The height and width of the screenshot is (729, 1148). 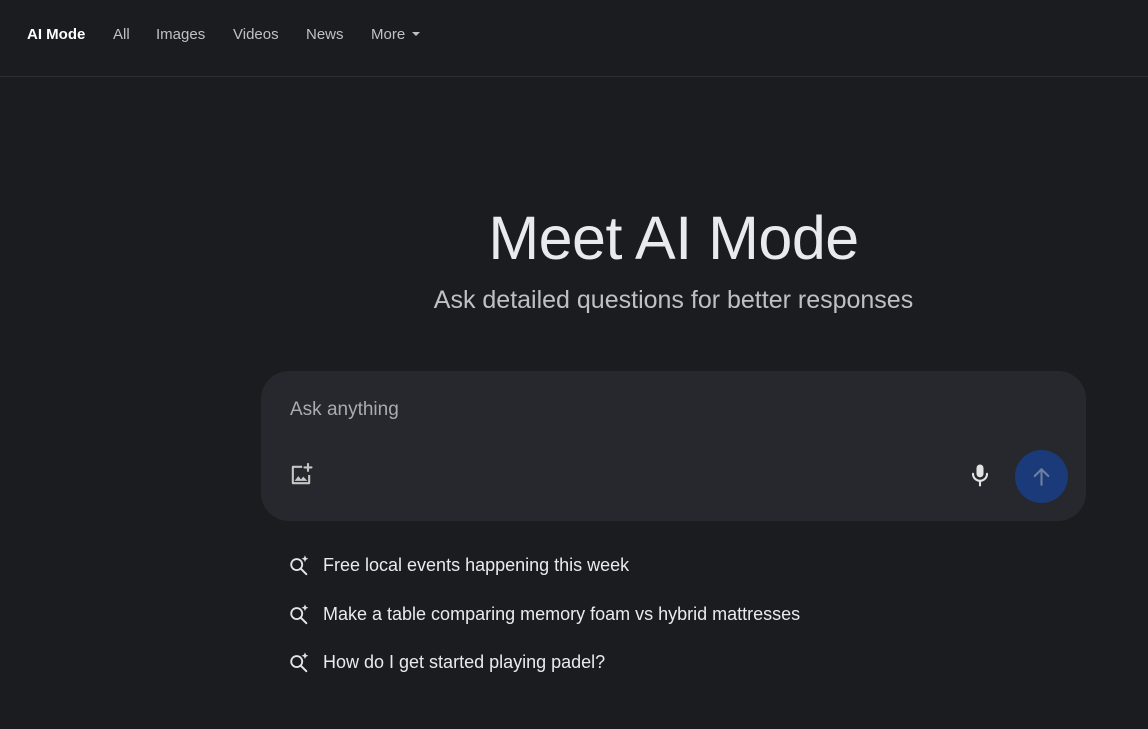 What do you see at coordinates (256, 35) in the screenshot?
I see `tab-videos: Videos` at bounding box center [256, 35].